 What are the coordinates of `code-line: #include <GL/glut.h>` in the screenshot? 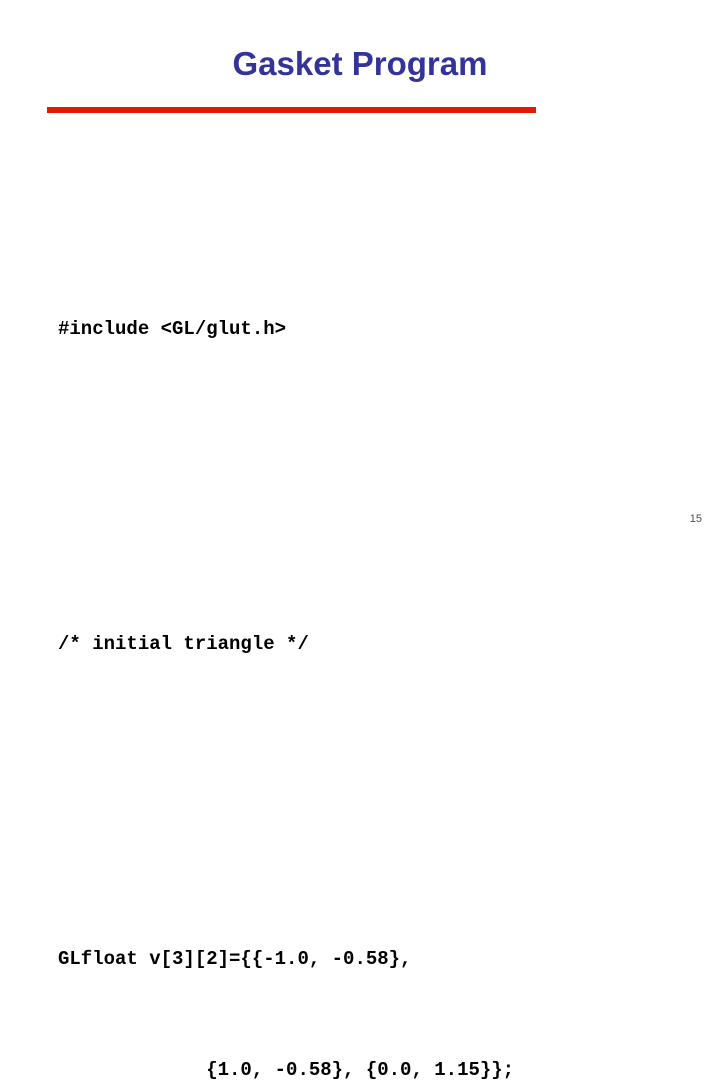 It's located at (172, 329).